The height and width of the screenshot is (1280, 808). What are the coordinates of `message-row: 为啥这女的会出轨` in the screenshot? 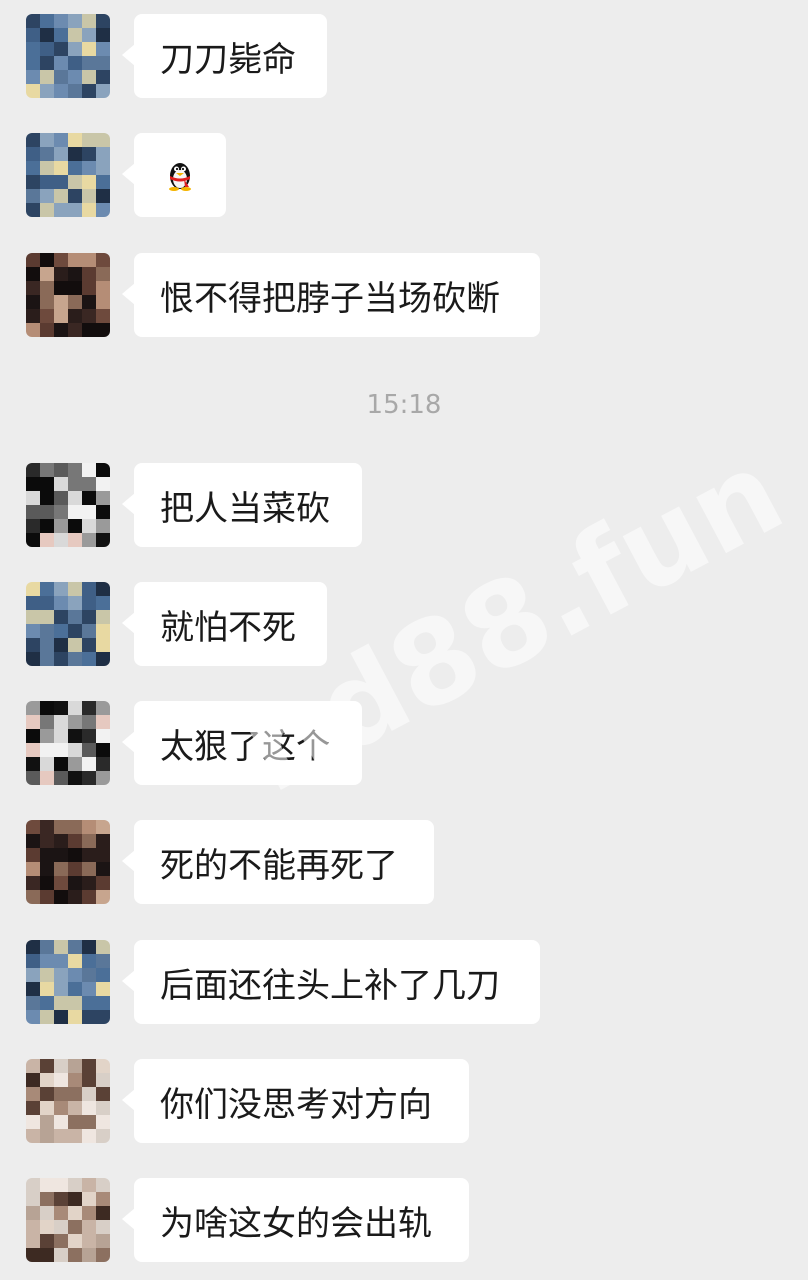 It's located at (404, 1222).